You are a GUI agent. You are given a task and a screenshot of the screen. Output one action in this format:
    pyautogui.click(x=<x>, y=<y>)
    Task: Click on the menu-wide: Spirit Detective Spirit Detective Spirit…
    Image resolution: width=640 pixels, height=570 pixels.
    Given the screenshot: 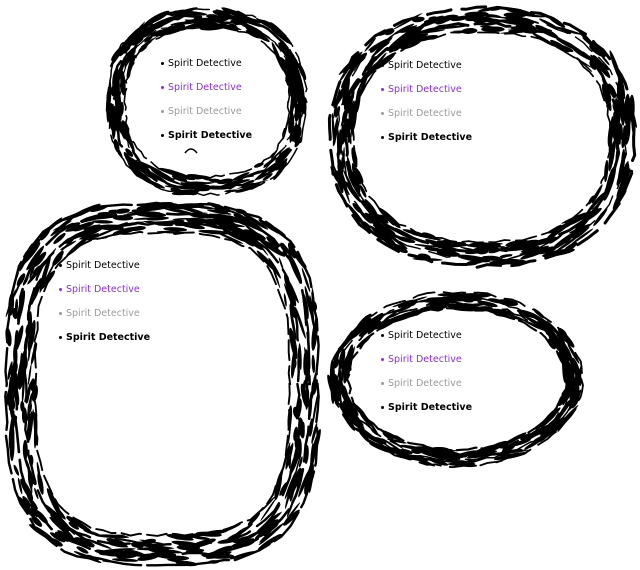 What is the action you would take?
    pyautogui.click(x=426, y=108)
    